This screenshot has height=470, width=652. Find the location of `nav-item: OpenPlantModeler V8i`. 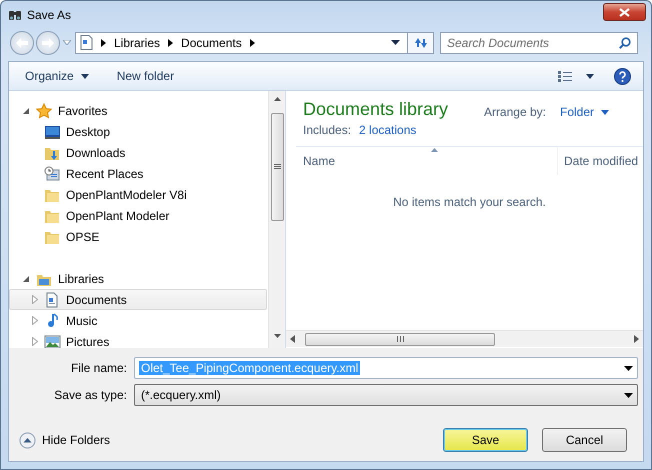

nav-item: OpenPlantModeler V8i is located at coordinates (138, 194).